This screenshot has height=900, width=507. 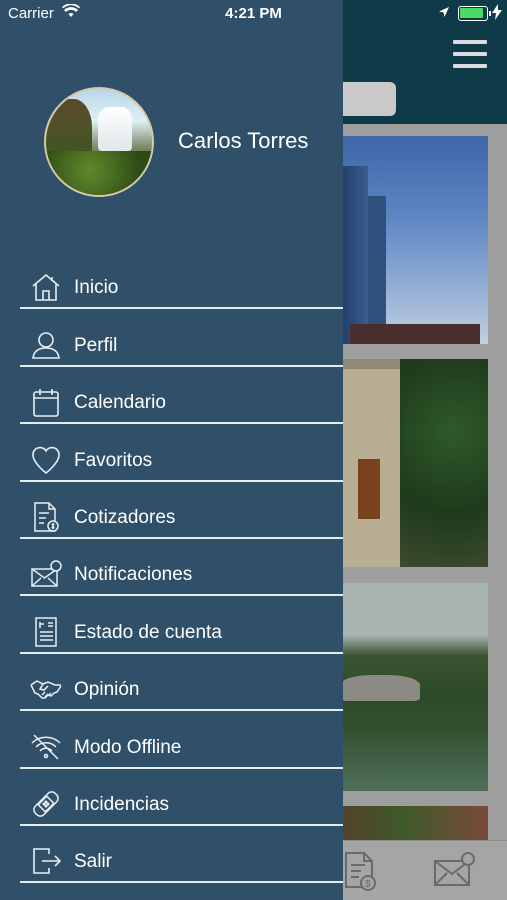 I want to click on home-icon, so click(x=46, y=287).